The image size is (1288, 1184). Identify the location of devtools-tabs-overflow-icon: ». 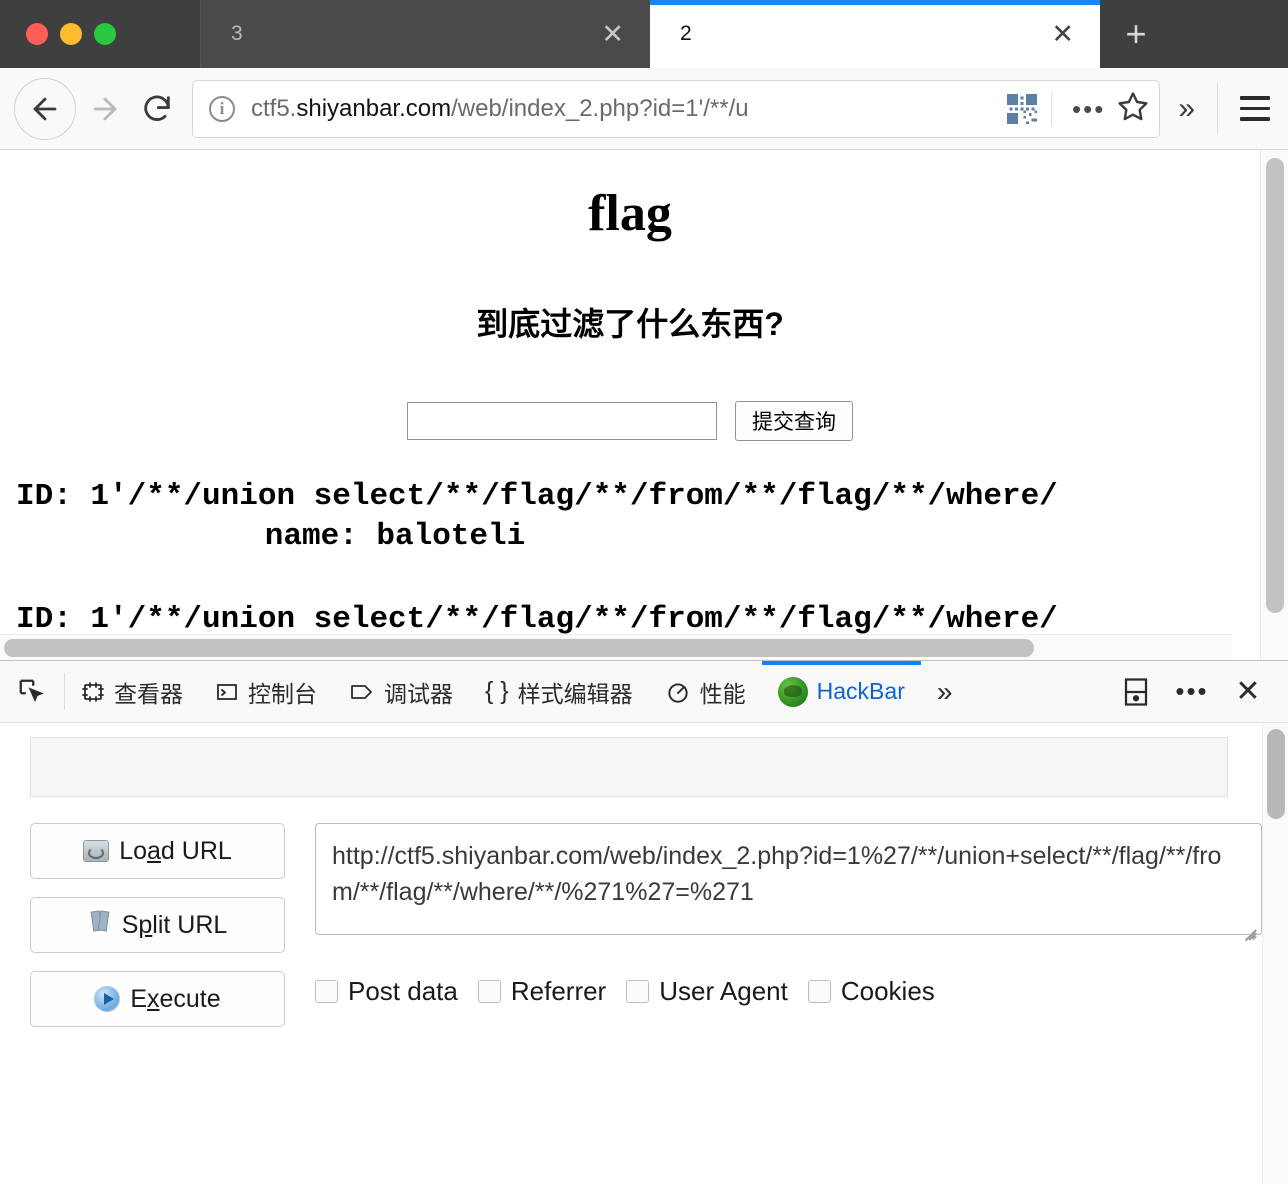
(945, 691).